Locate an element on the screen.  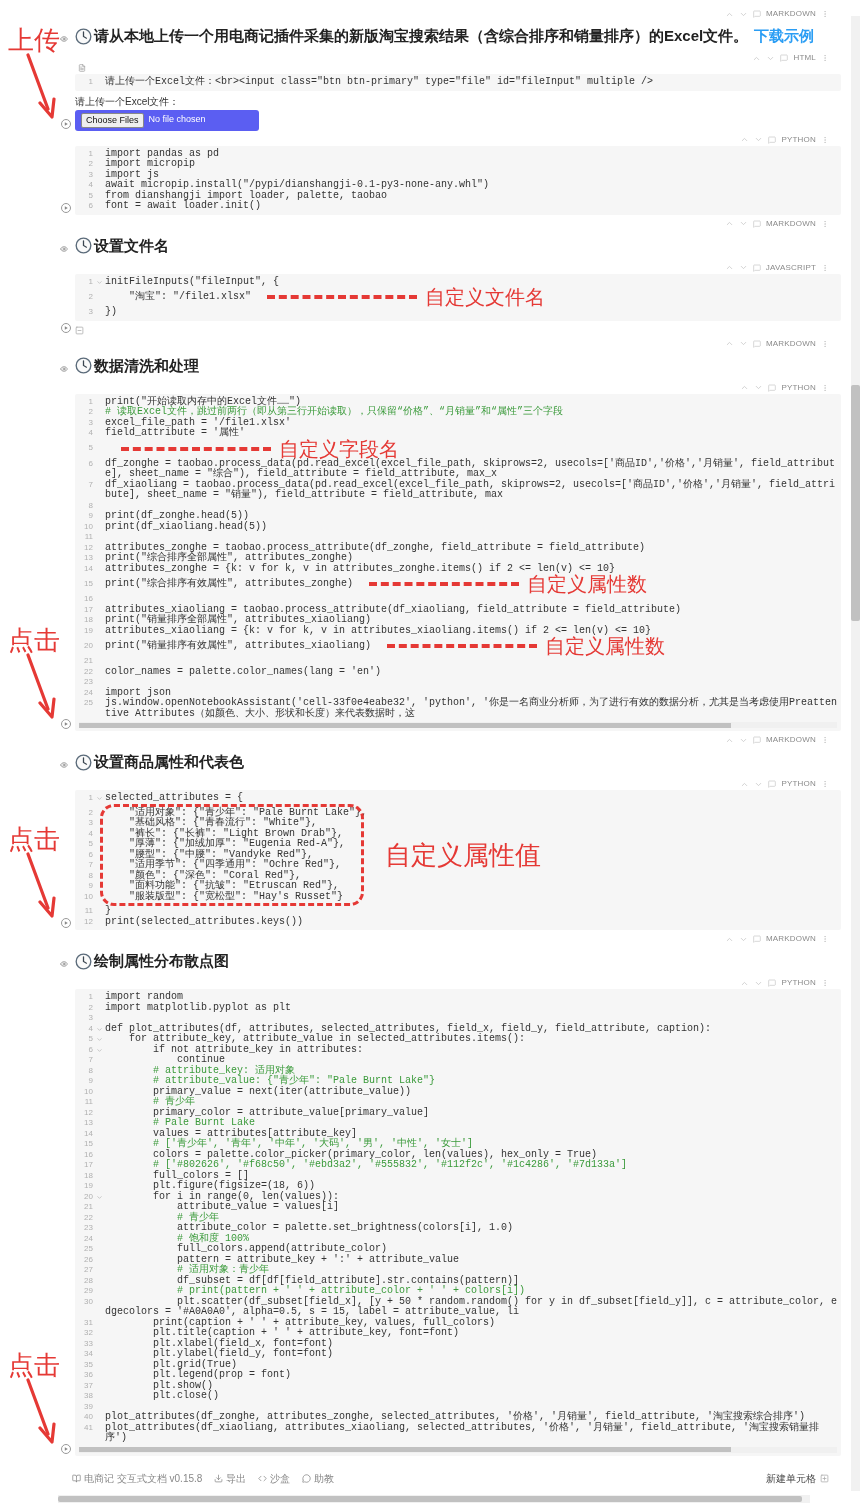
file-input: Choose Files No file chosen is located at coordinates (167, 120).